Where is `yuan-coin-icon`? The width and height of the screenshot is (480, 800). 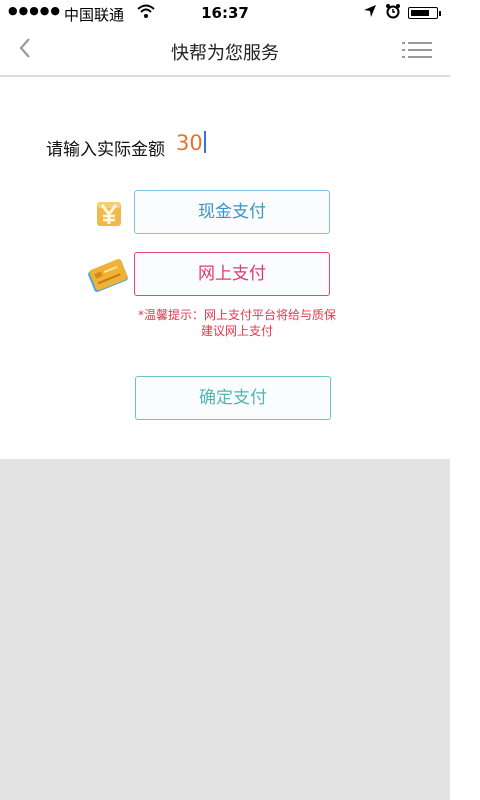
yuan-coin-icon is located at coordinates (109, 215).